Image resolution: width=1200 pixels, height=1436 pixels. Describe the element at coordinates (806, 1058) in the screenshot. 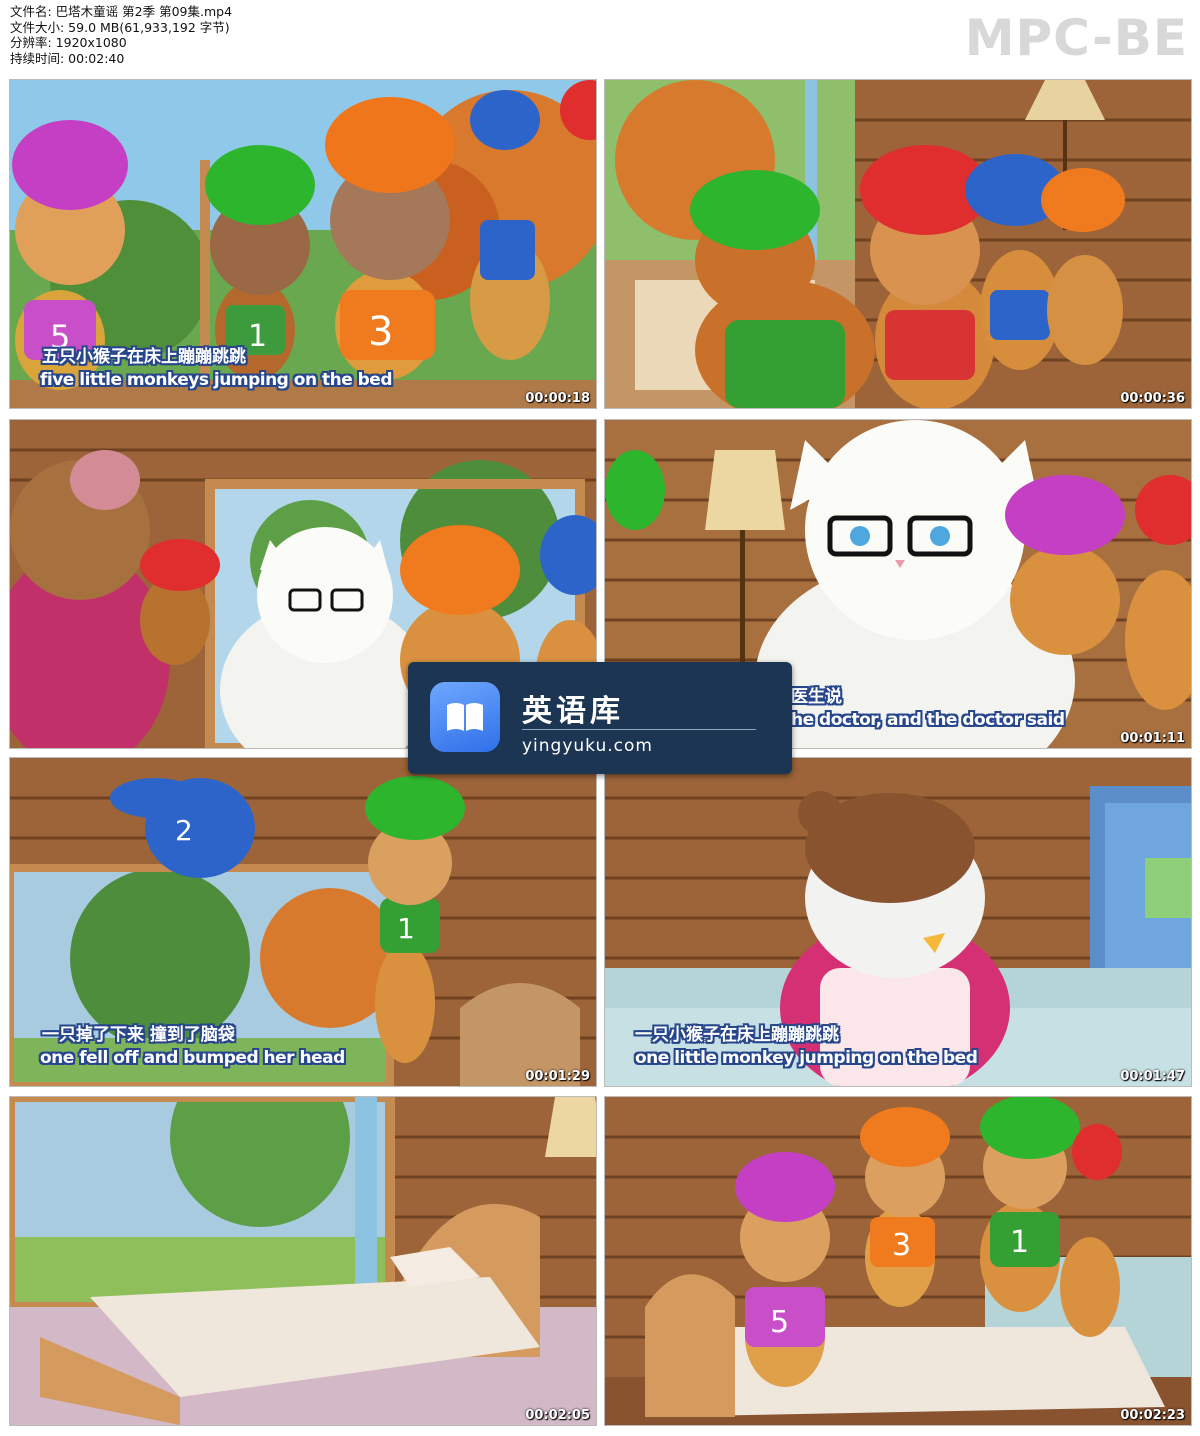

I see `subtitle-english: one little monkey jumping on the bed` at that location.